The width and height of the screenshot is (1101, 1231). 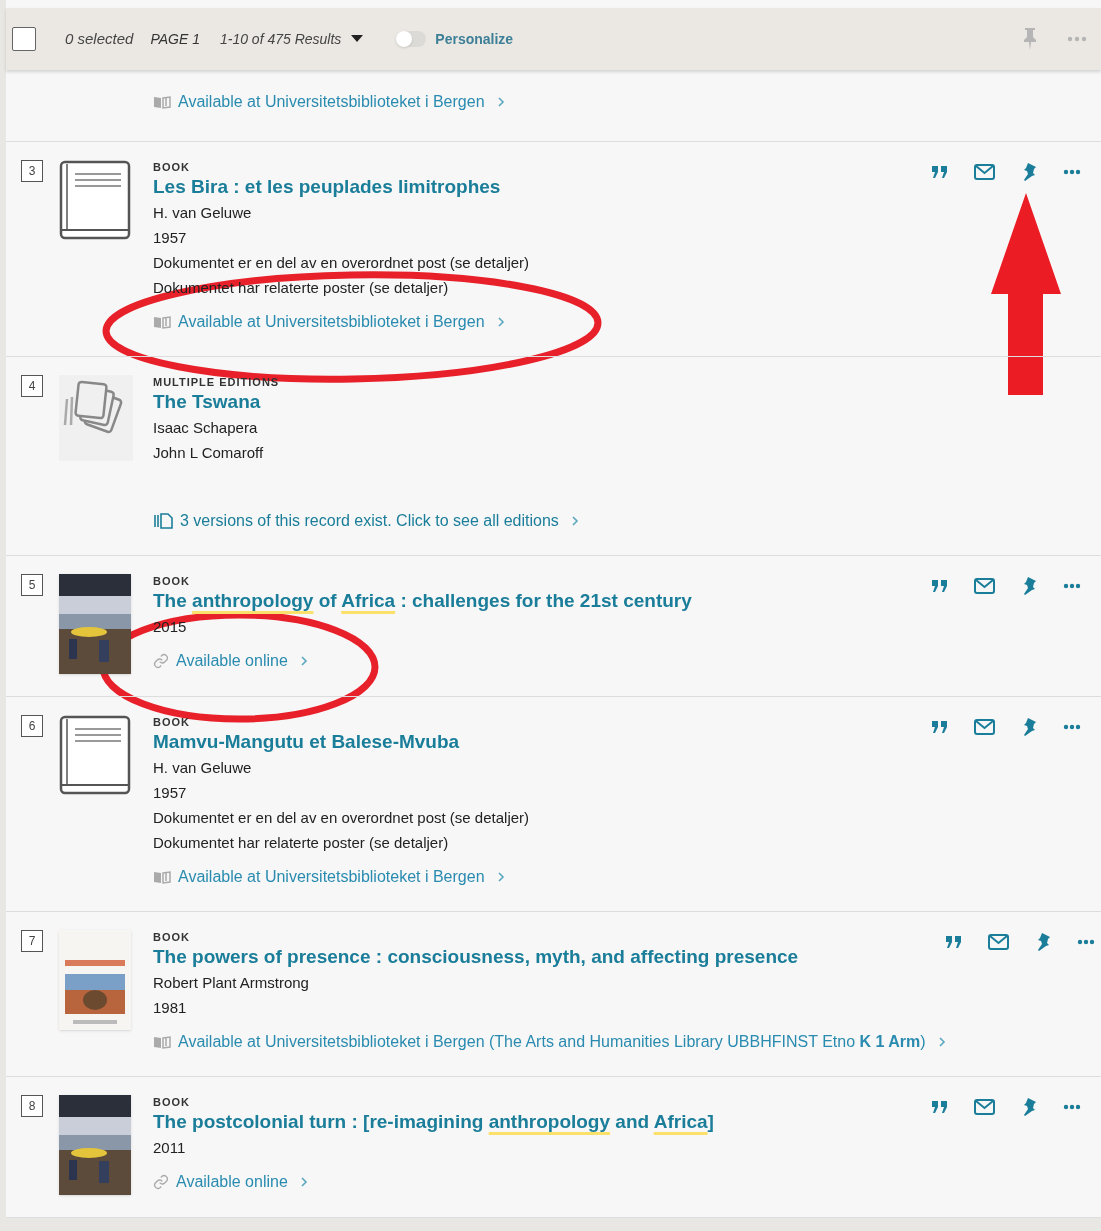 I want to click on result-detail: Robert Plant Armstrong, so click(x=231, y=983).